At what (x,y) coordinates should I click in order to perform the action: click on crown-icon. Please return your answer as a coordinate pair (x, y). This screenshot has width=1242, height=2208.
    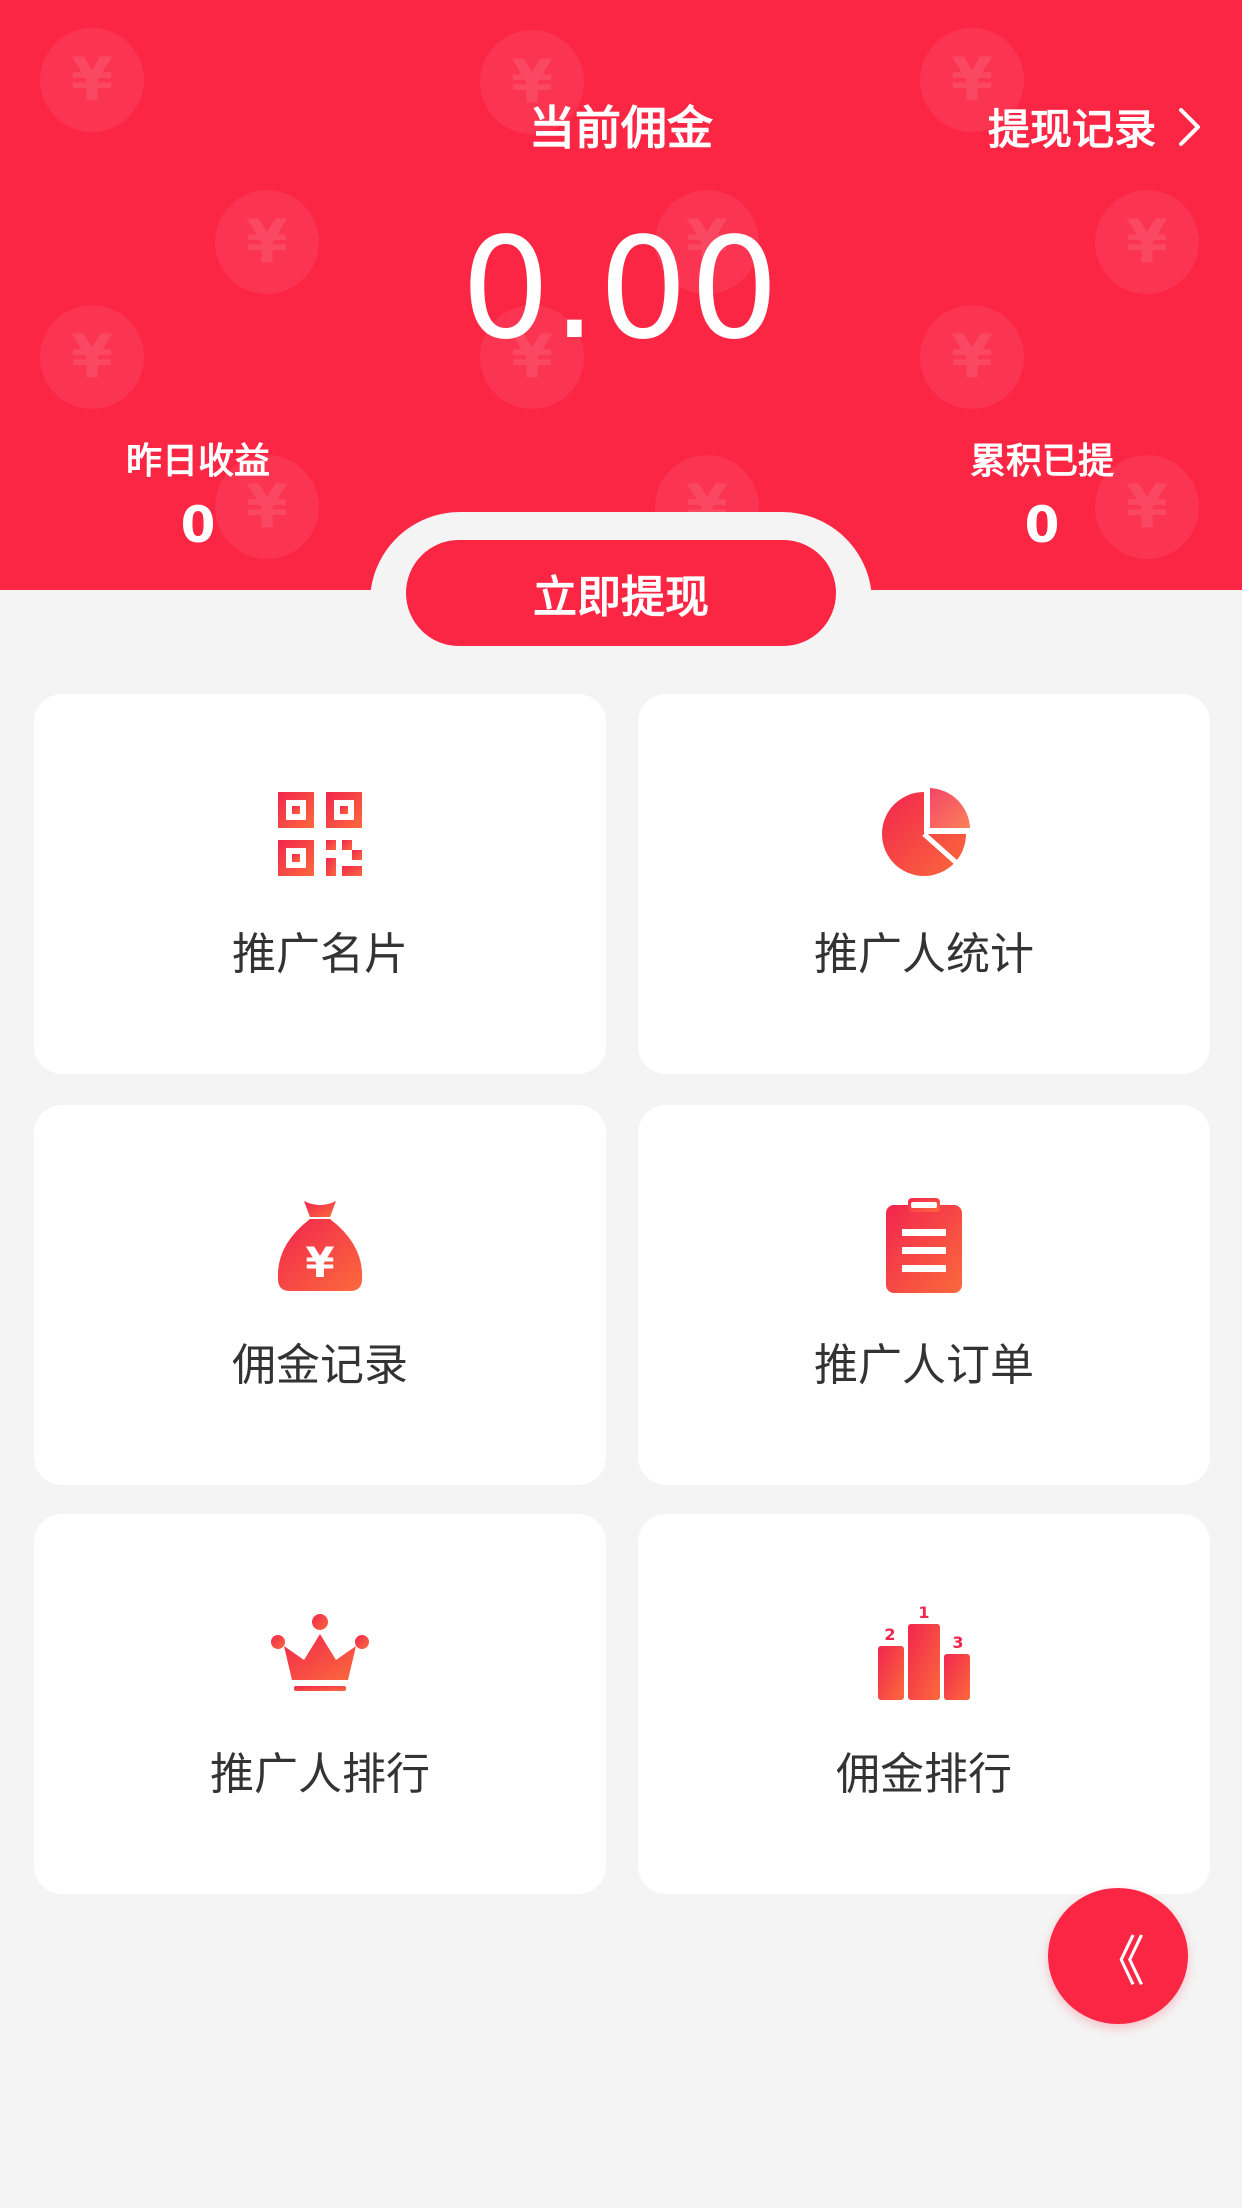
    Looking at the image, I should click on (320, 1654).